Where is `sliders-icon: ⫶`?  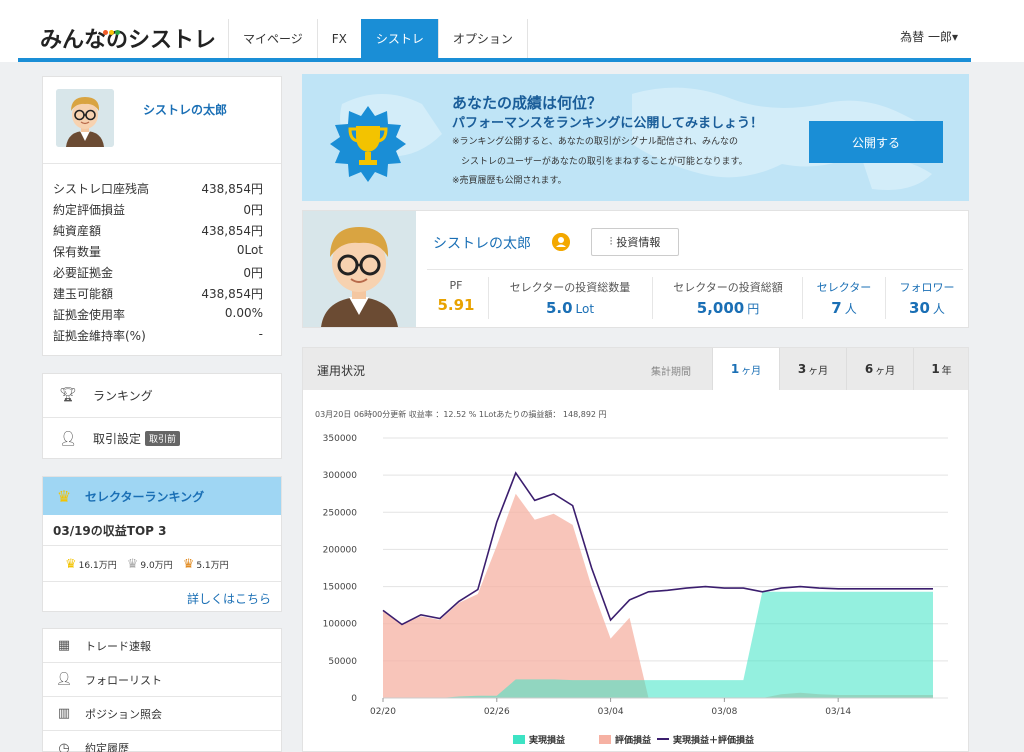
sliders-icon: ⫶ is located at coordinates (611, 241).